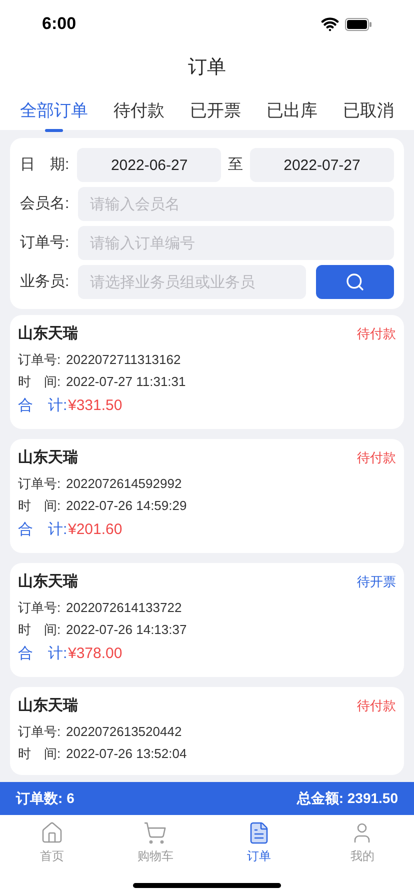  What do you see at coordinates (124, 484) in the screenshot?
I see `order-number: 2022072614592992` at bounding box center [124, 484].